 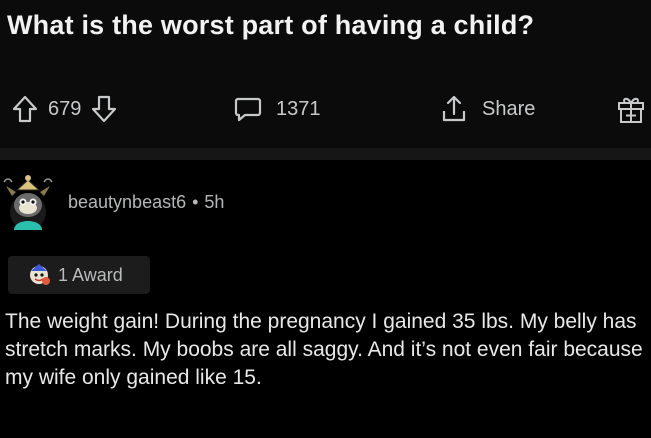 I want to click on award-icon, so click(x=40, y=274).